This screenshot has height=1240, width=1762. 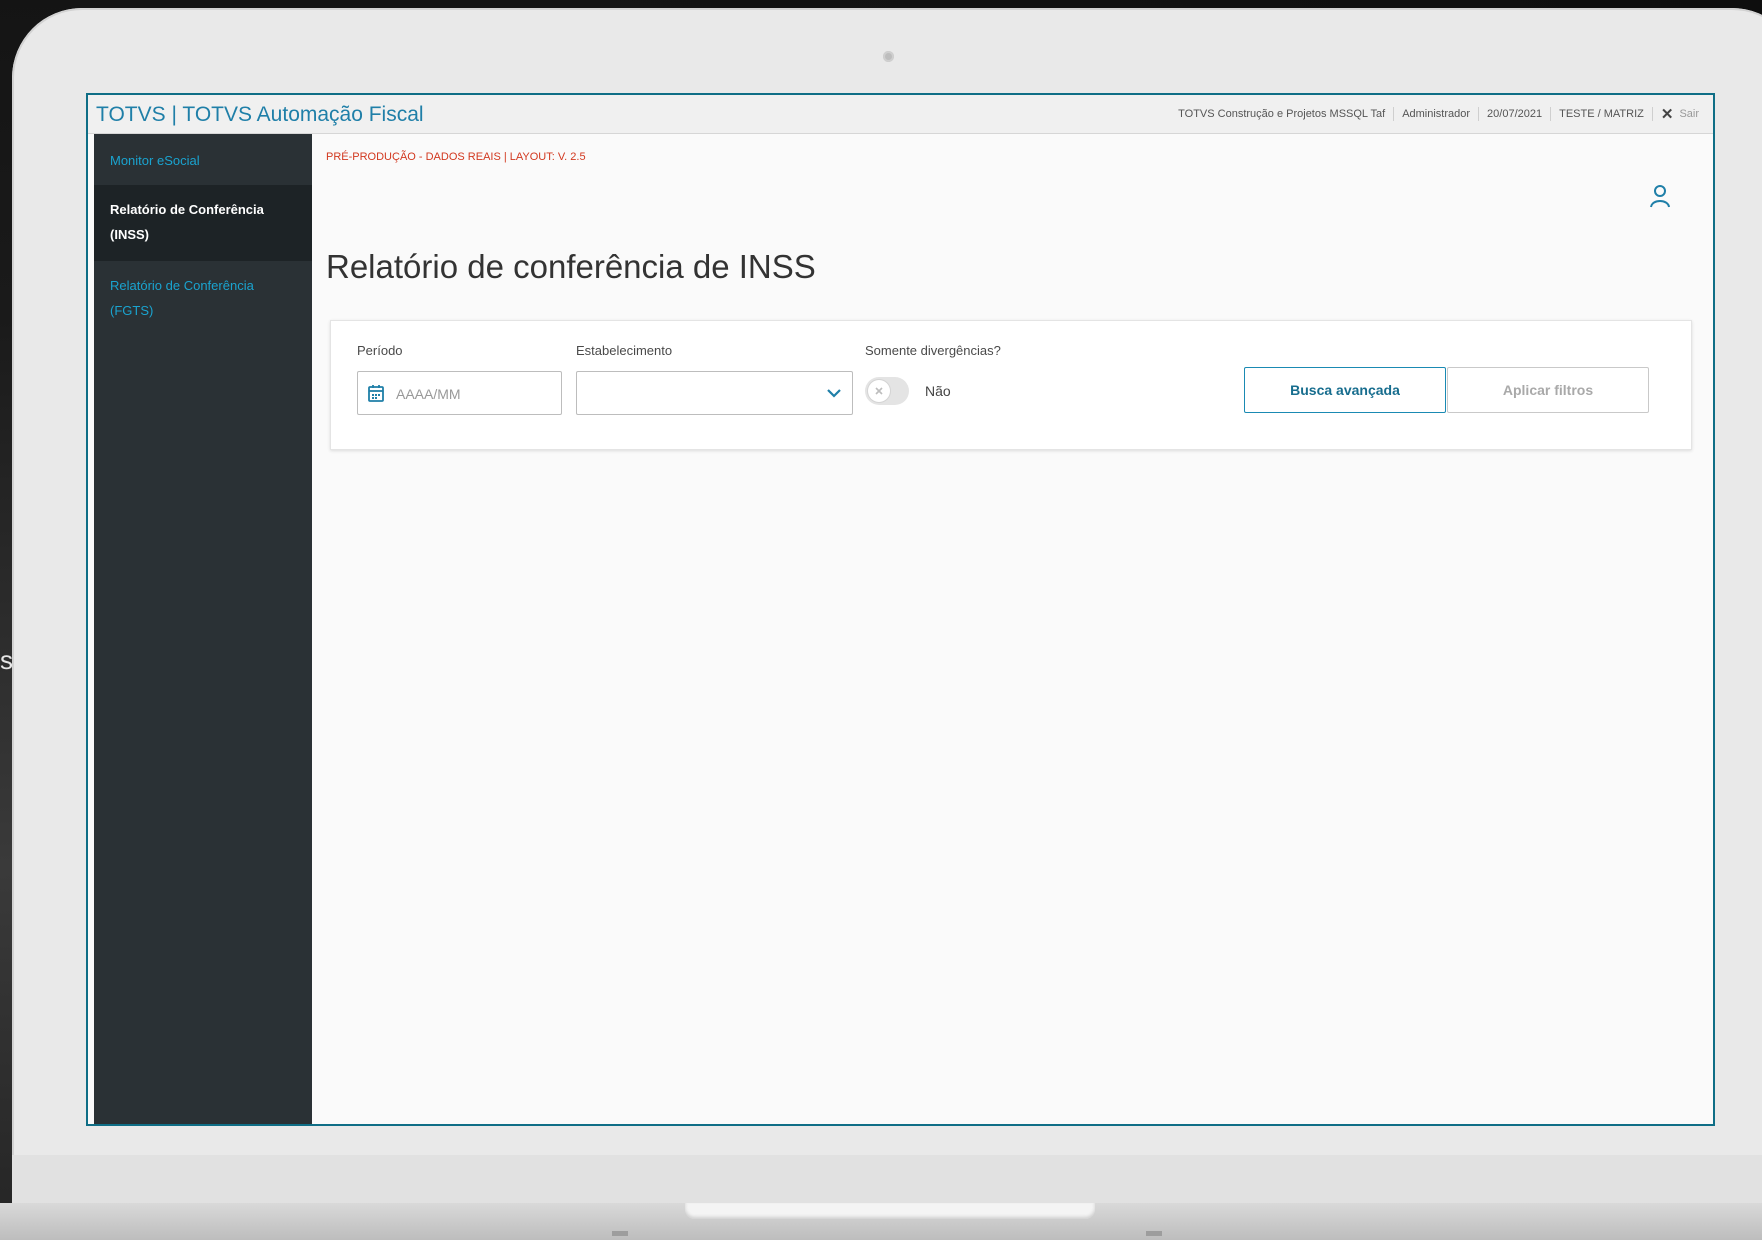 I want to click on company-name: TOTVS Construção e Projetos MSSQL Taf, so click(x=1282, y=114).